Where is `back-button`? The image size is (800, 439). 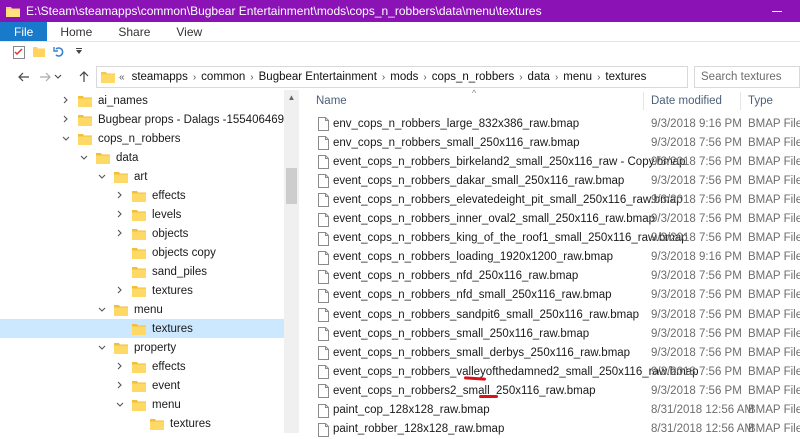 back-button is located at coordinates (24, 77).